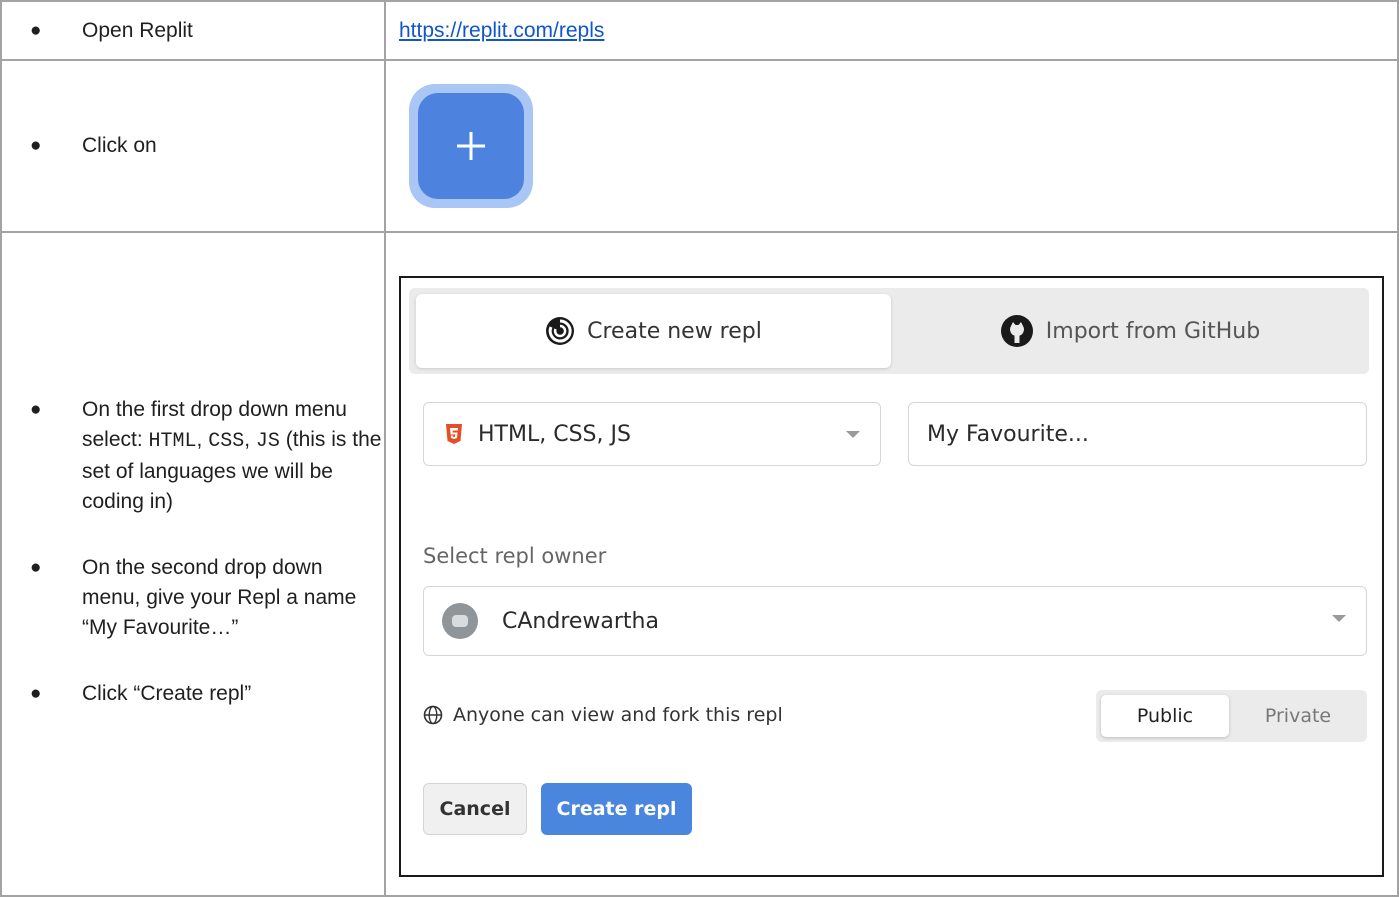 Image resolution: width=1399 pixels, height=897 pixels. Describe the element at coordinates (674, 331) in the screenshot. I see `tab-label: Create new repl` at that location.